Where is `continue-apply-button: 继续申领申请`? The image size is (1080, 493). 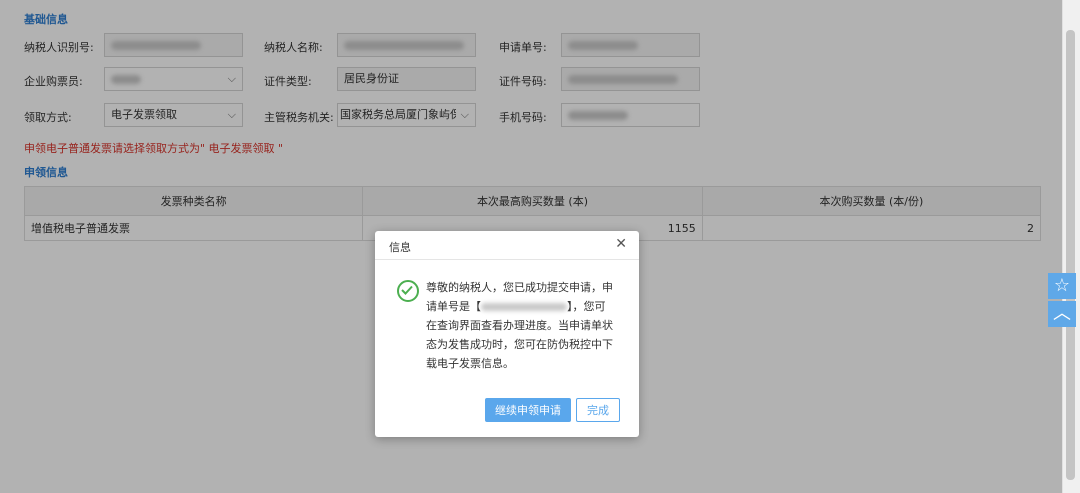
continue-apply-button: 继续申领申请 is located at coordinates (528, 410).